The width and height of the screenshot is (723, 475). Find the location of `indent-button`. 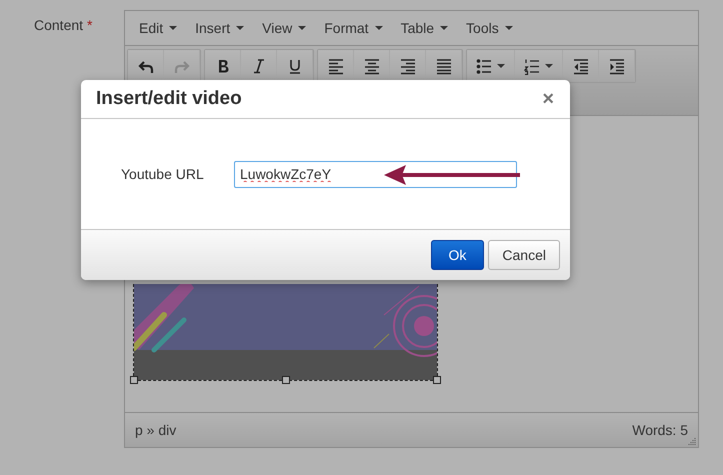

indent-button is located at coordinates (617, 66).